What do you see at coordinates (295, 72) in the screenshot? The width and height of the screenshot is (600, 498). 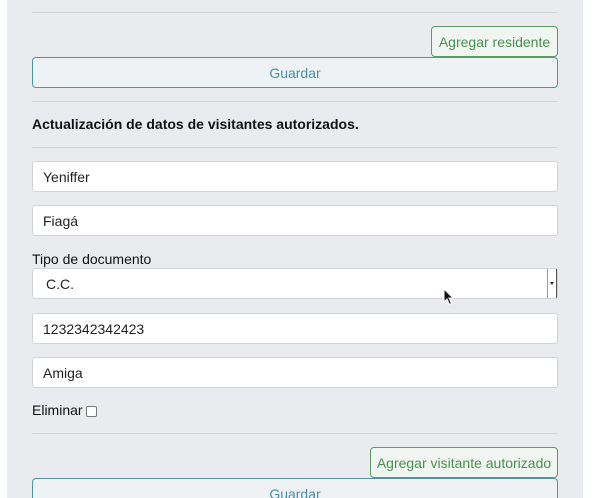 I see `save-residents-button: Guardar` at bounding box center [295, 72].